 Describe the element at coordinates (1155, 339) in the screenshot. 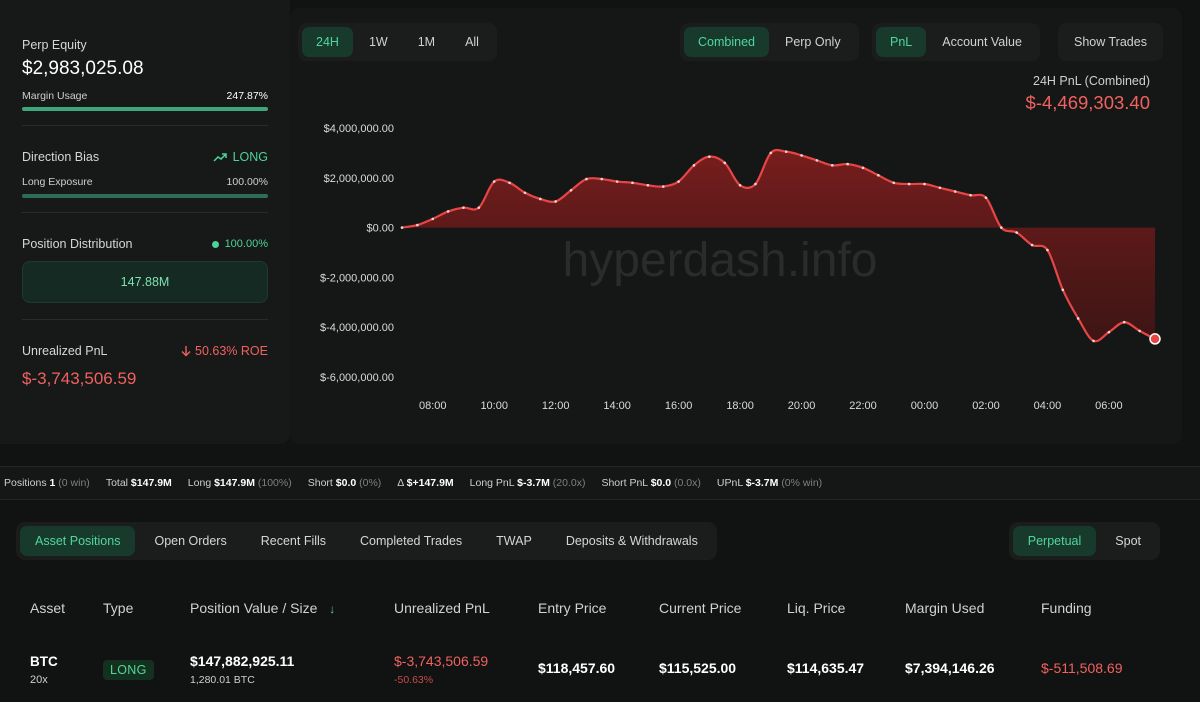

I see `current-point-marker` at that location.